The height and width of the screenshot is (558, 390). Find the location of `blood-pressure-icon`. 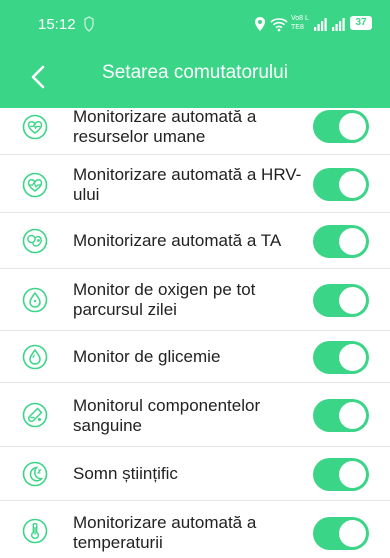

blood-pressure-icon is located at coordinates (35, 241).